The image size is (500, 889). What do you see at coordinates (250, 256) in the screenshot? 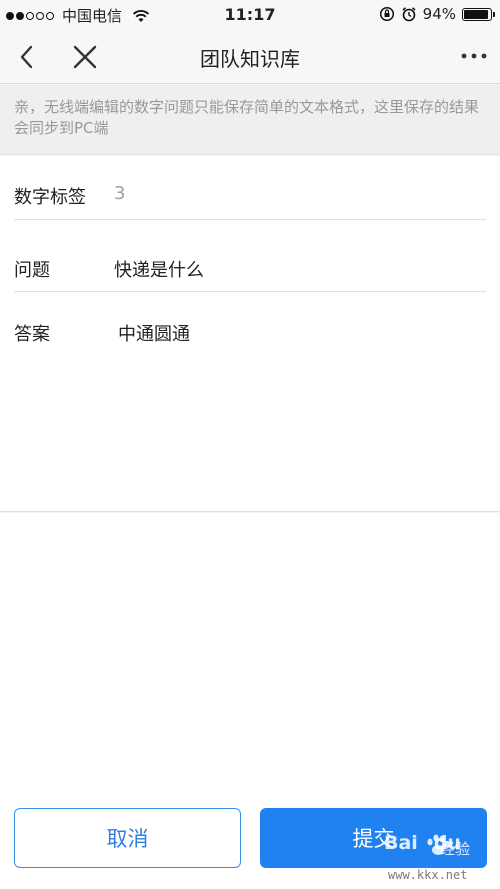
I see `question-row: 问题 快递是什么` at bounding box center [250, 256].